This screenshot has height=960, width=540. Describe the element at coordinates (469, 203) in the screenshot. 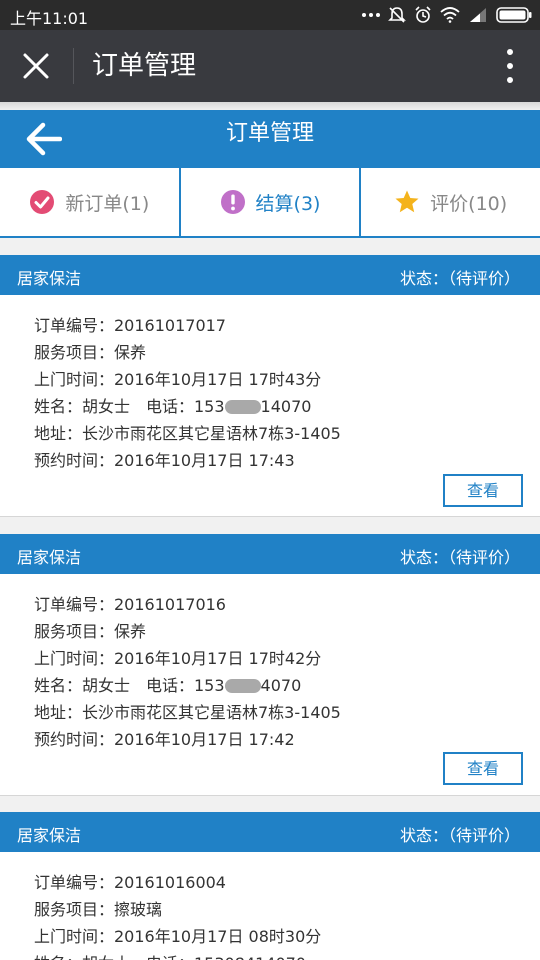

I see `tab-reviews-label: 评价(10)` at that location.